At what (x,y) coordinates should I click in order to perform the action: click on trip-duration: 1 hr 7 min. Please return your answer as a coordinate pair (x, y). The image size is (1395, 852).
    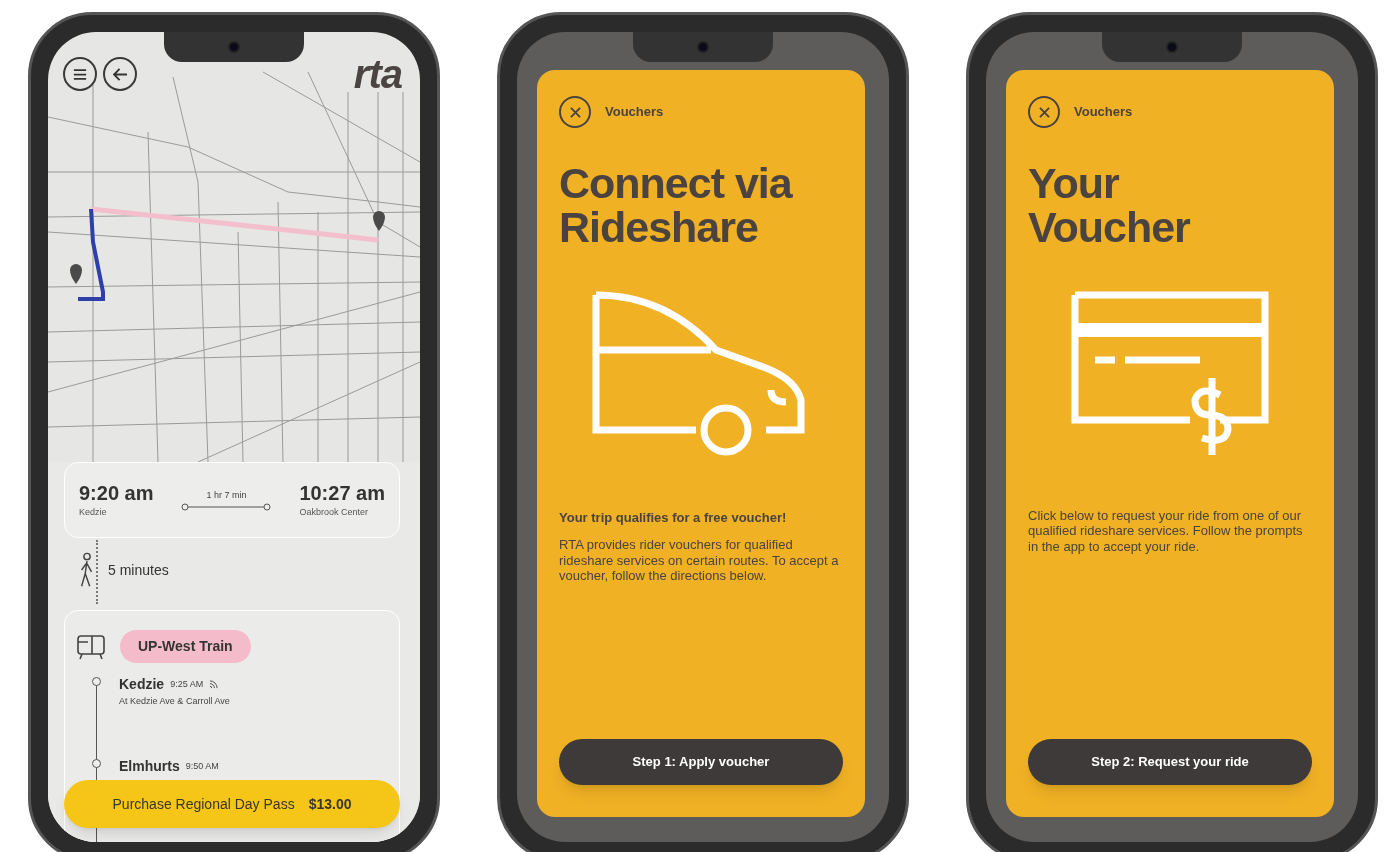
    Looking at the image, I should click on (226, 496).